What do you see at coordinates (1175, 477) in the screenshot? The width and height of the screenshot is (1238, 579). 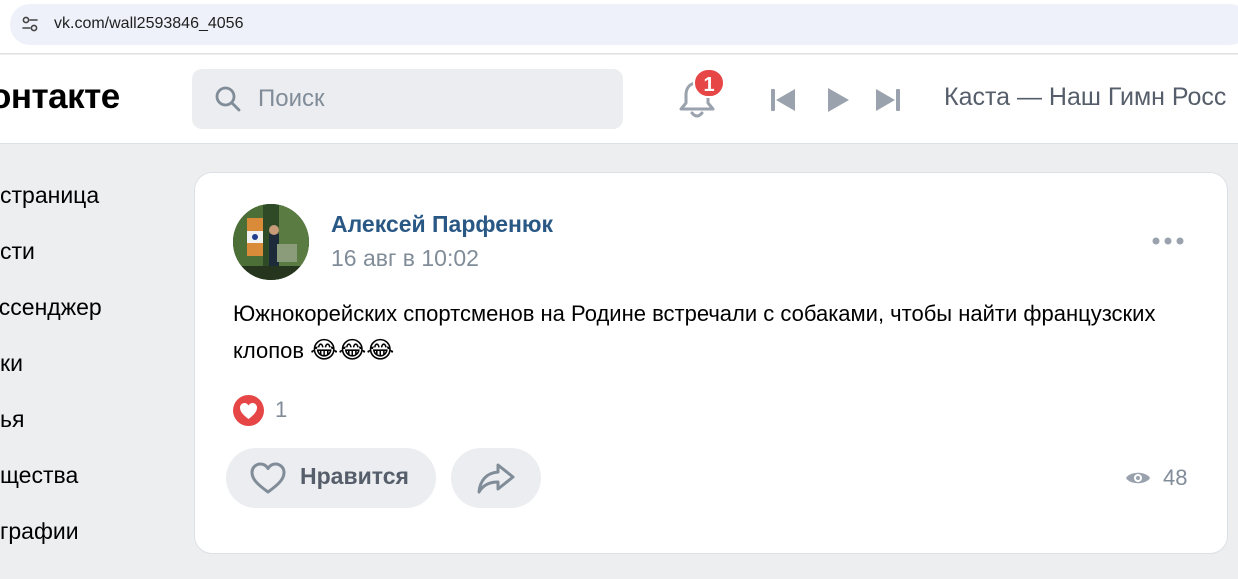 I see `views-count: 48` at bounding box center [1175, 477].